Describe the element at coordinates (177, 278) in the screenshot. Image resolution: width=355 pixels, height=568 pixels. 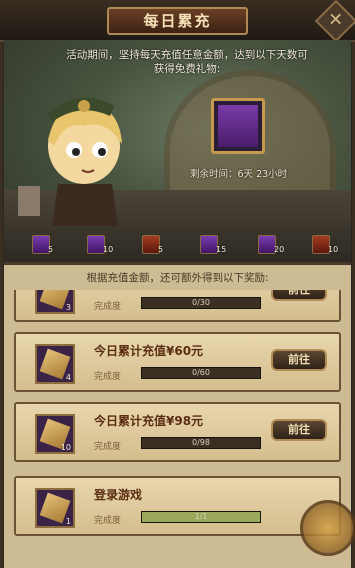
I see `bonus-tip-text: 根据充值金额，还可额外得到以下奖励:` at that location.